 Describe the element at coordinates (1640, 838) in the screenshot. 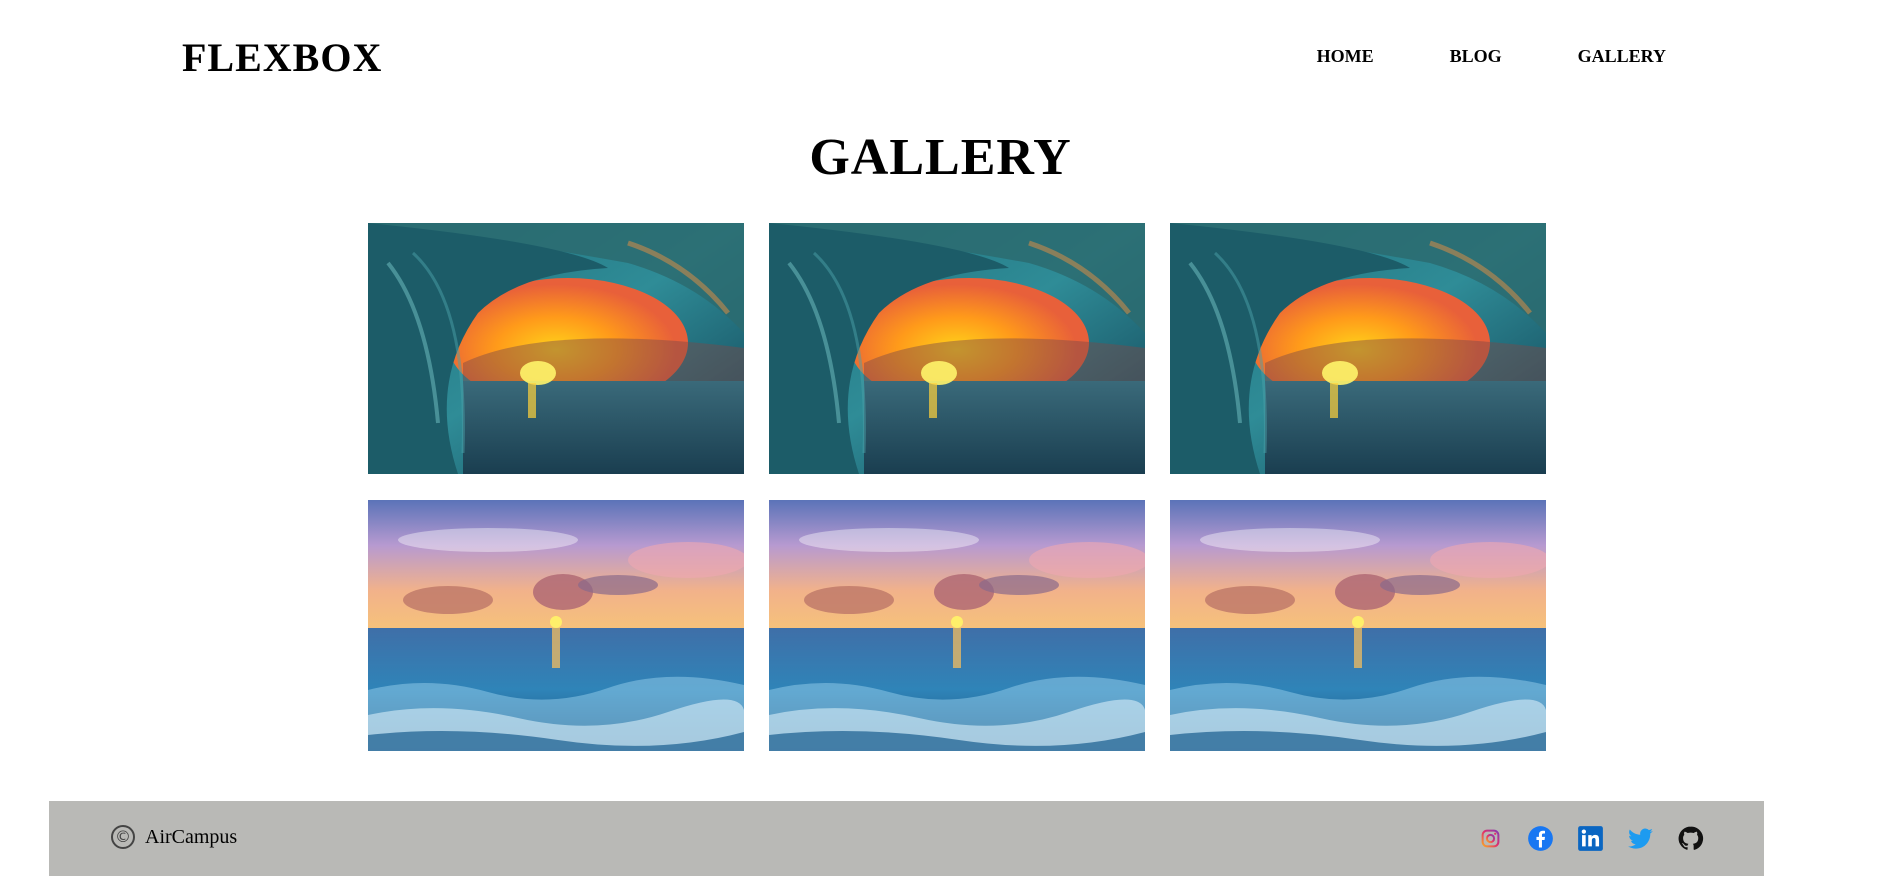

I see `twitter-icon` at that location.